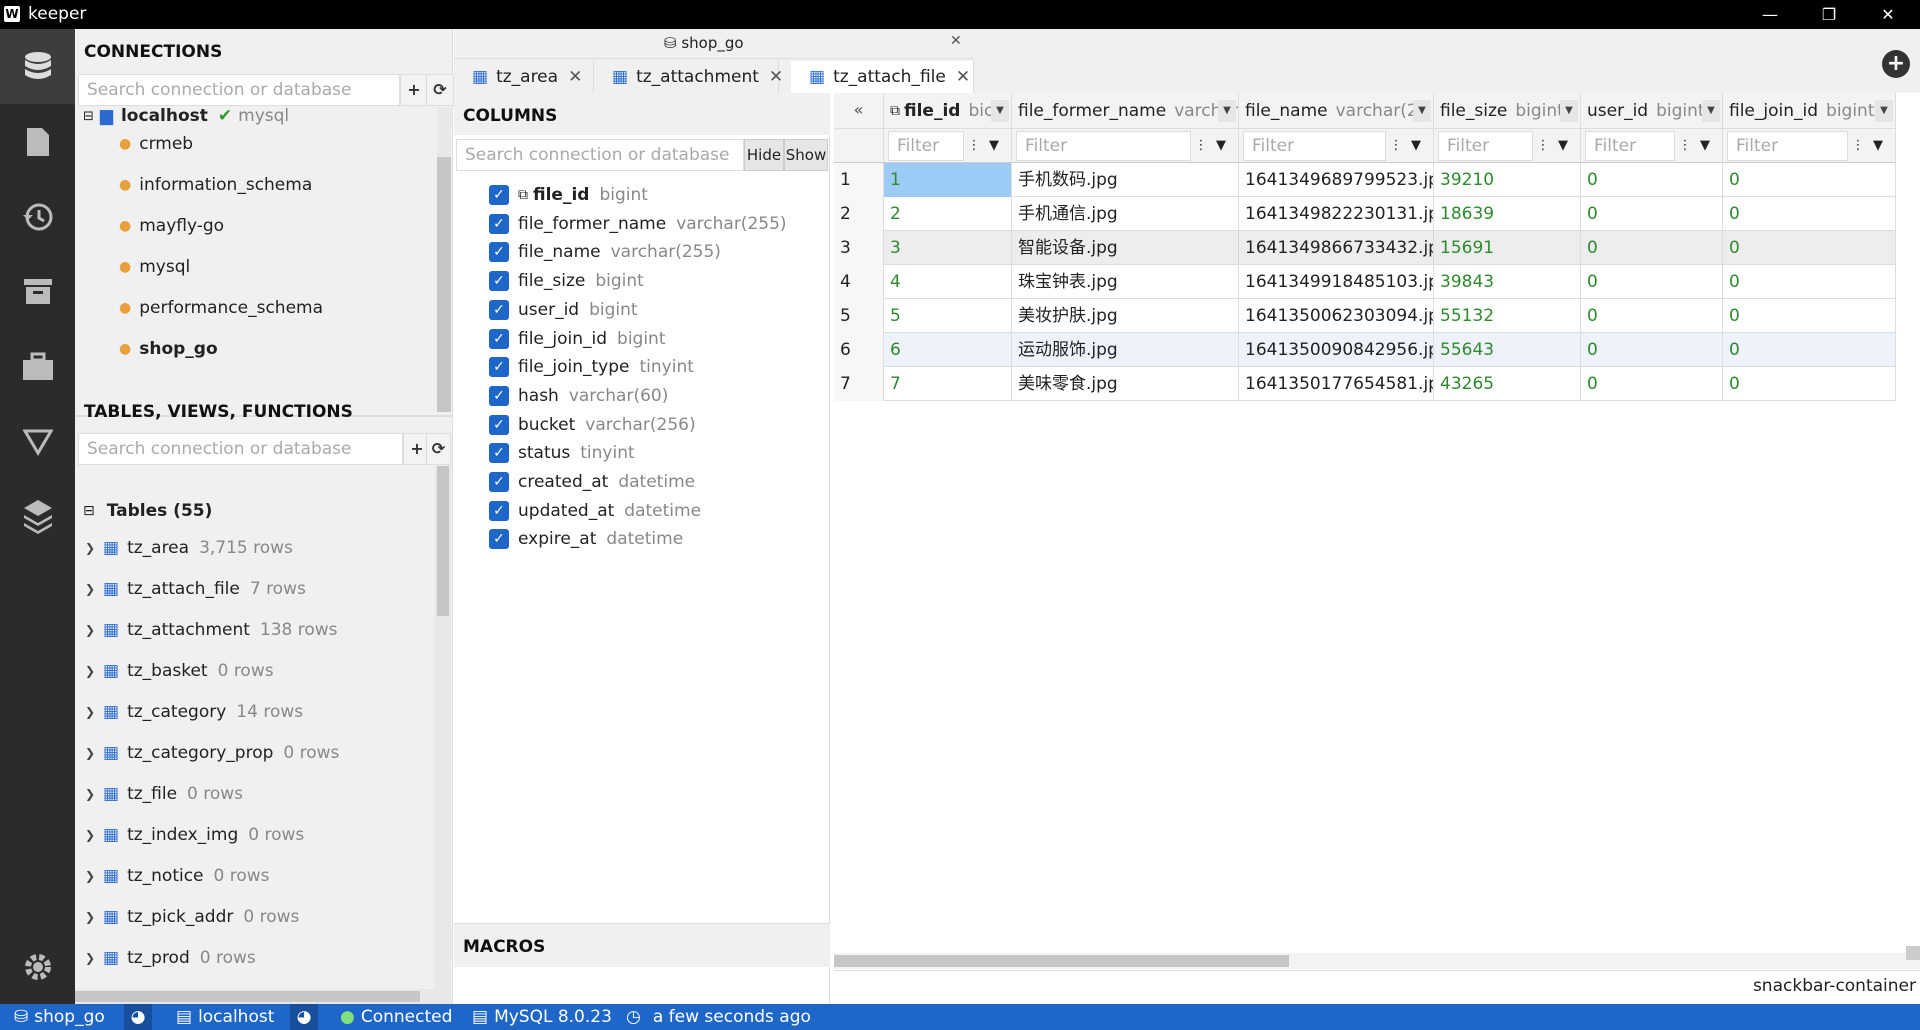 Image resolution: width=1920 pixels, height=1030 pixels. I want to click on column-item: ✓ status tinyint, so click(562, 453).